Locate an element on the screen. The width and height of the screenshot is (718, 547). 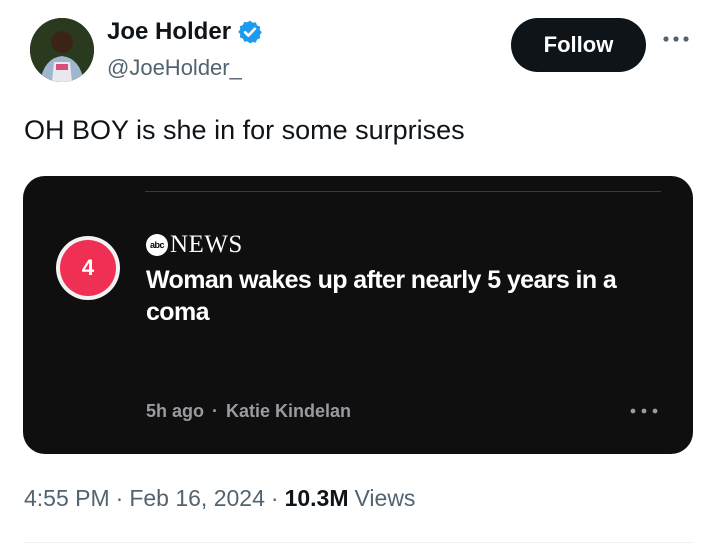
tweet-text: OH BOY is she in for some surprises is located at coordinates (244, 130).